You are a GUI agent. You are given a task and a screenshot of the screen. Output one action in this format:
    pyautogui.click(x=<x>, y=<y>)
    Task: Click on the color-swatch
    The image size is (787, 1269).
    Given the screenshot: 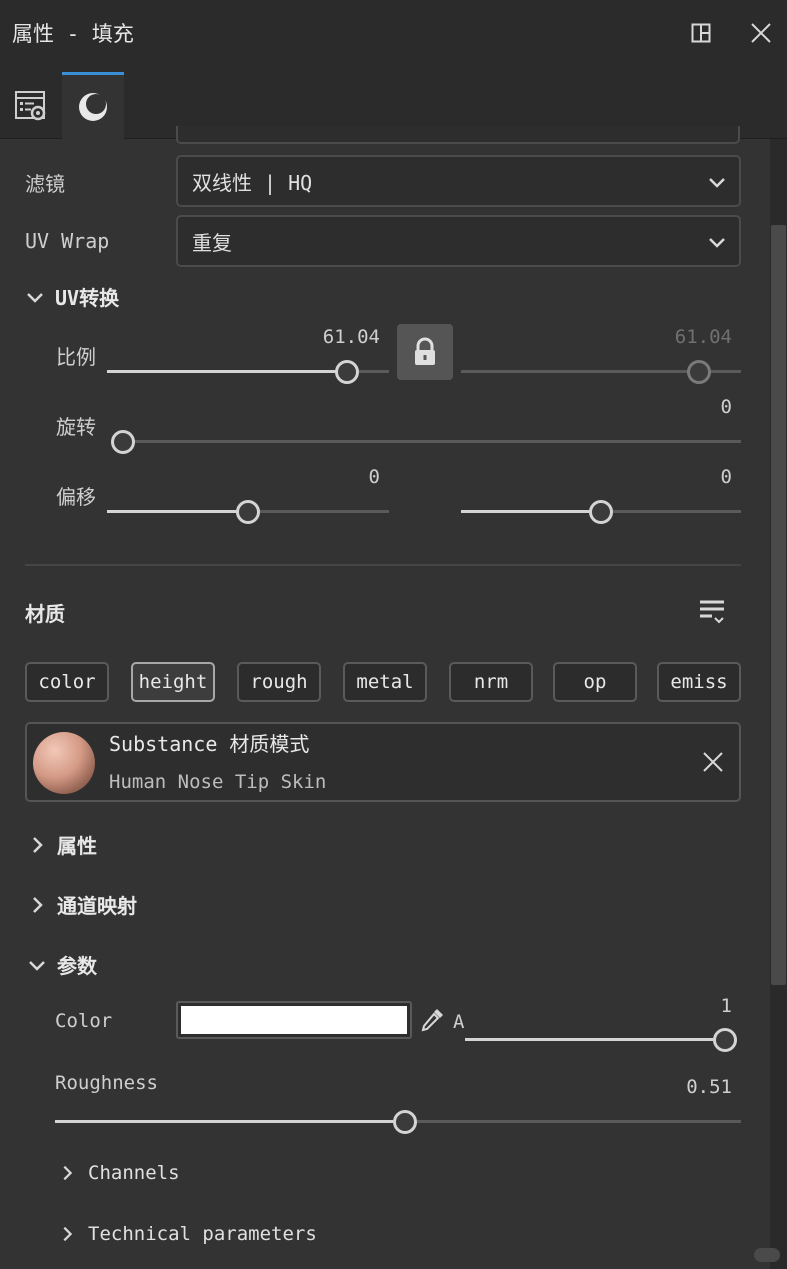 What is the action you would take?
    pyautogui.click(x=294, y=1020)
    